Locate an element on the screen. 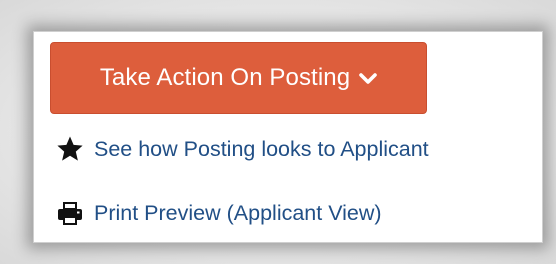 This screenshot has height=264, width=556. star-icon is located at coordinates (70, 148).